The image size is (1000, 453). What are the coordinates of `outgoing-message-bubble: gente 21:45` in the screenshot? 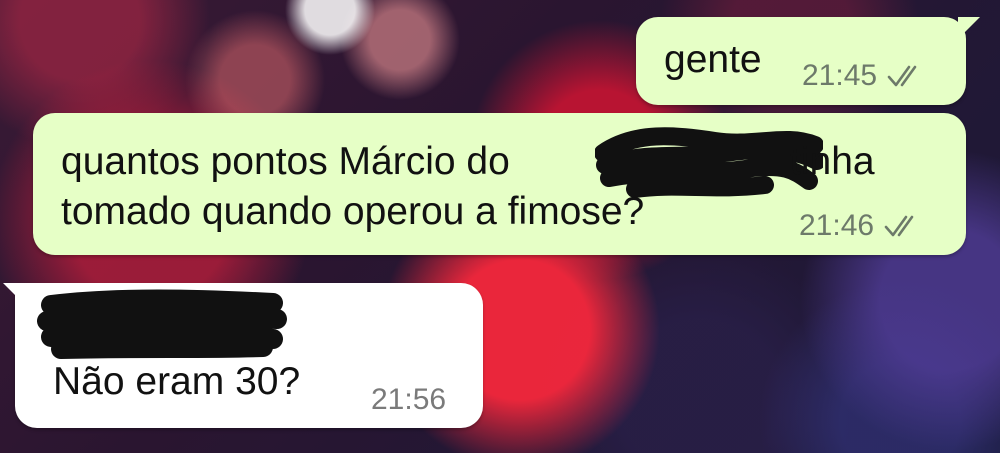 It's located at (808, 61).